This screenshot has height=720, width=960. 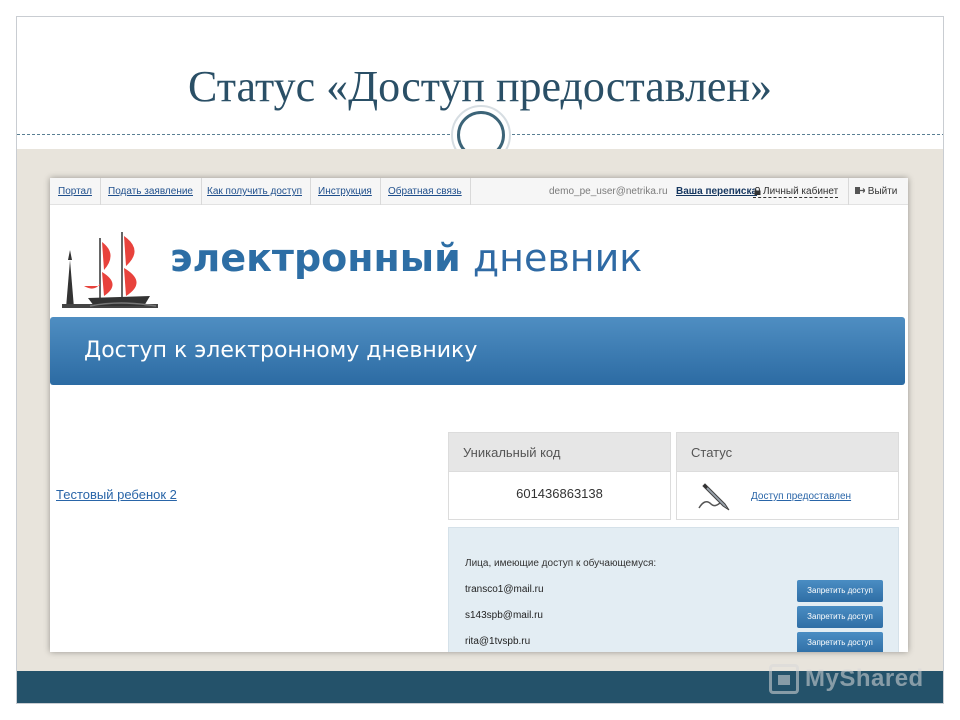 What do you see at coordinates (116, 494) in the screenshot?
I see `student-link: Тестовый ребенок 2` at bounding box center [116, 494].